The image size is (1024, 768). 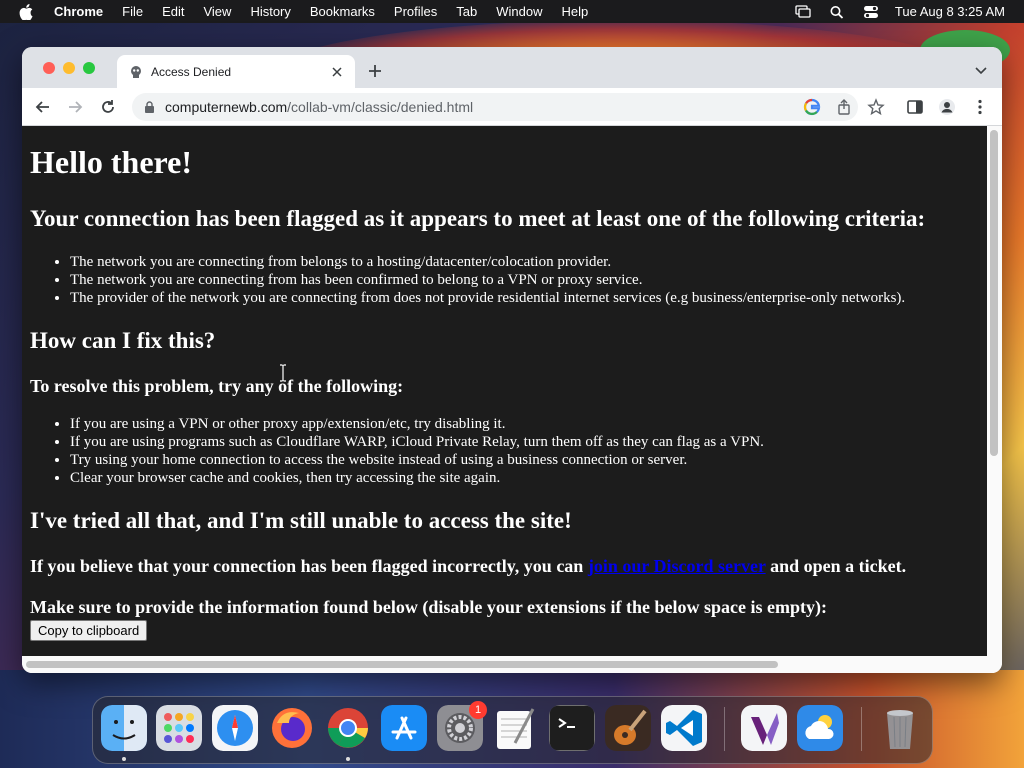 What do you see at coordinates (49, 68) in the screenshot?
I see `window-close-button` at bounding box center [49, 68].